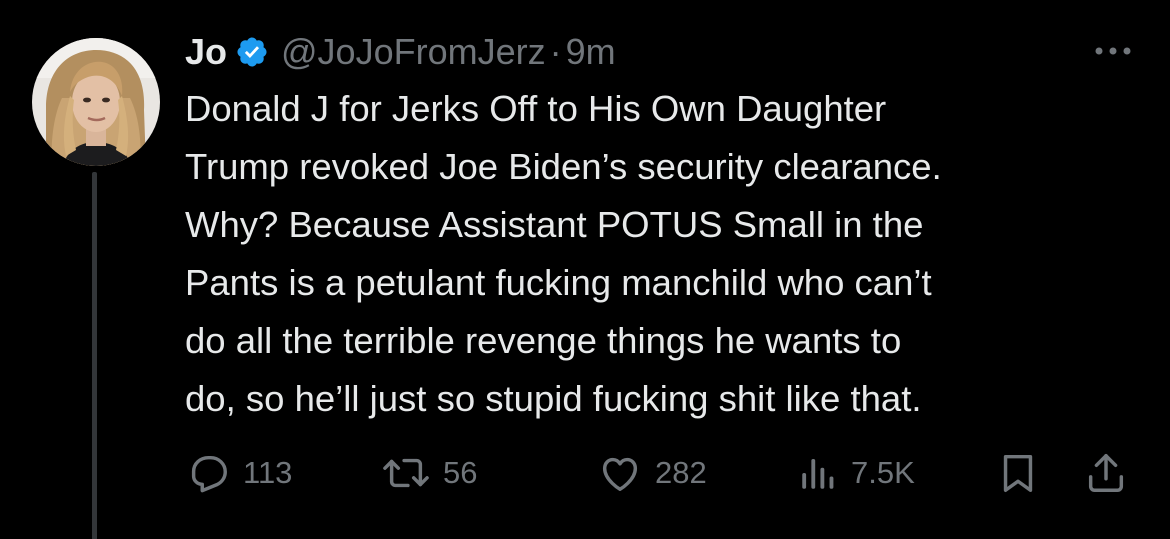 Image resolution: width=1170 pixels, height=539 pixels. What do you see at coordinates (406, 473) in the screenshot?
I see `repost-icon` at bounding box center [406, 473].